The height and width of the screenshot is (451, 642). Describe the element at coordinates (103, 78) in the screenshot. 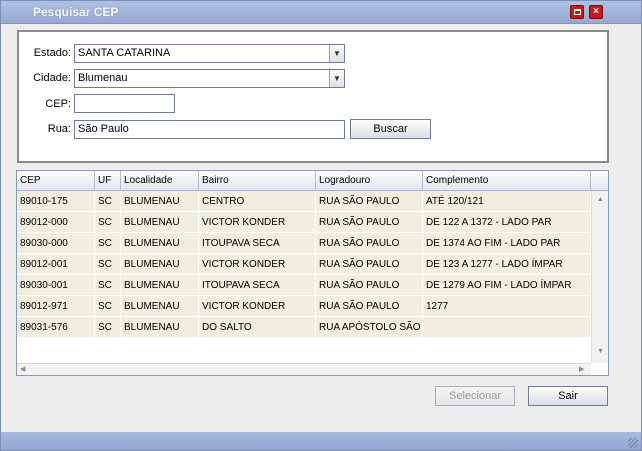

I see `cidade-value: Blumenau` at that location.